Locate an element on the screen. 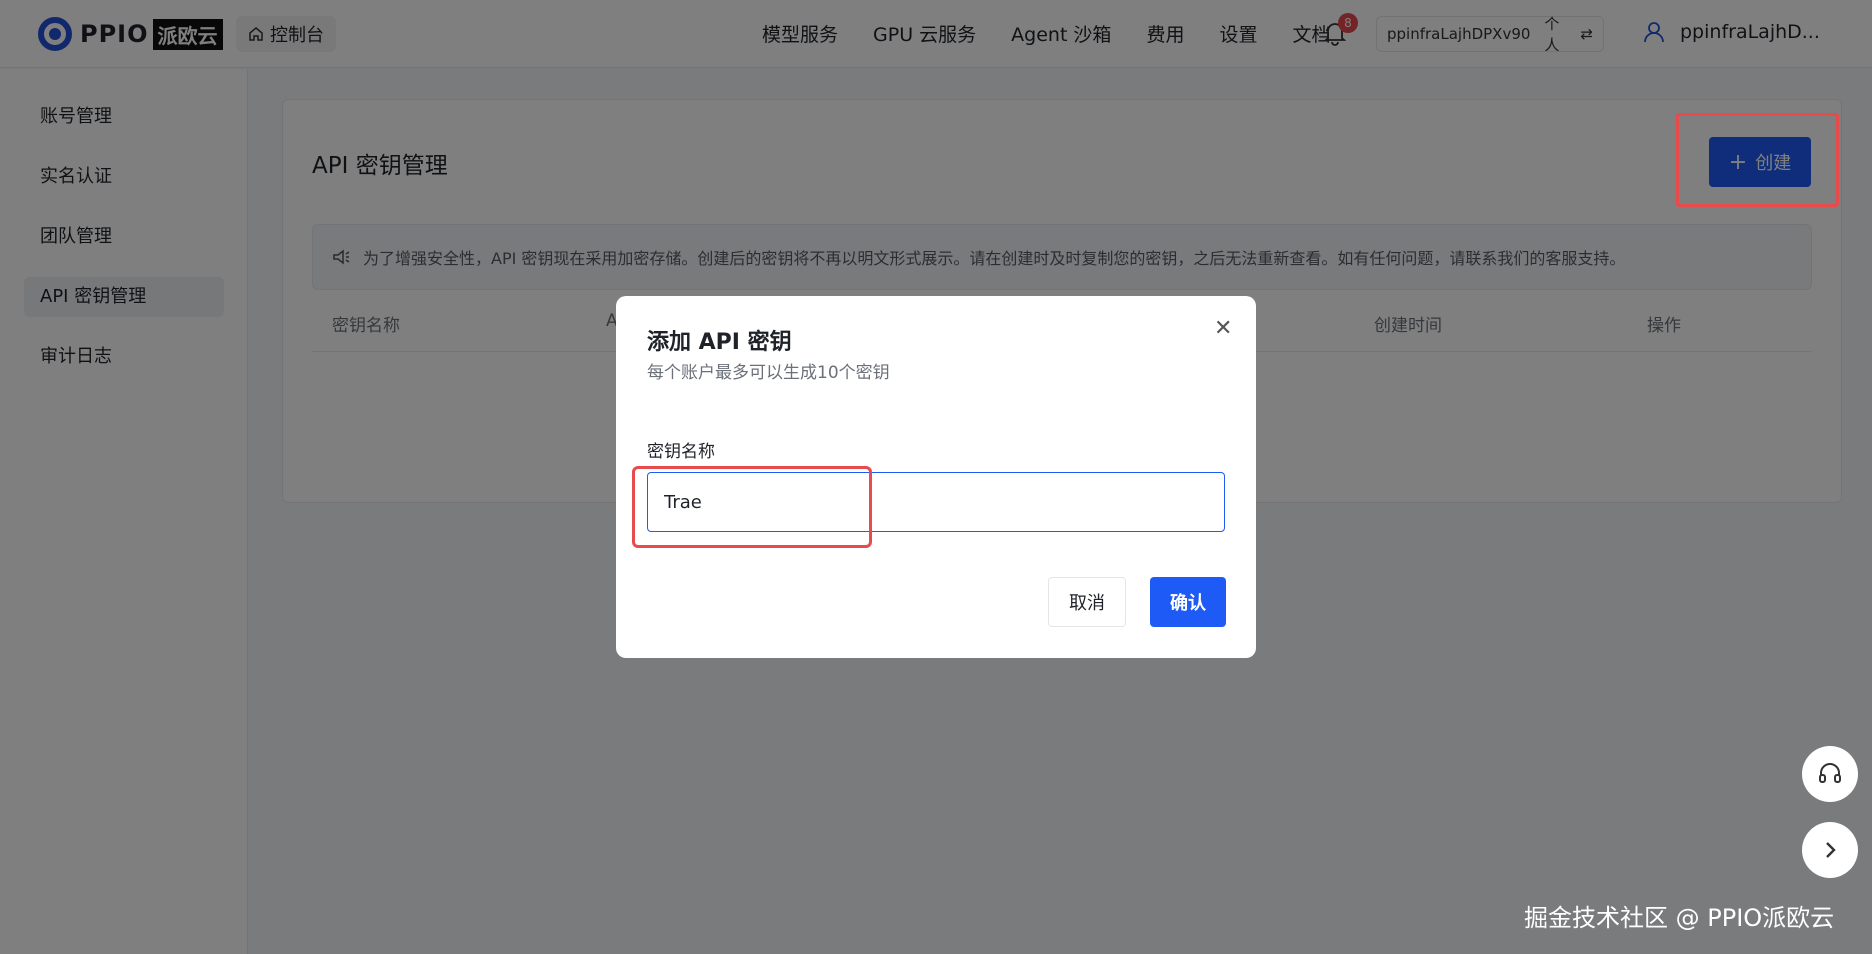  add-api-key-dialog: 添加 API 密钥 每个账户最多可以生成10个密钥 ✕ 密钥名称 取消 确认 is located at coordinates (936, 477).